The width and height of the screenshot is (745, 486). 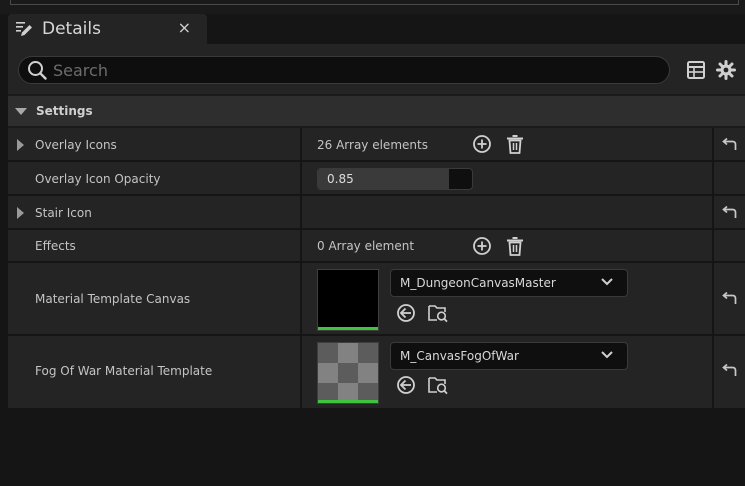 I want to click on tab-bar: Details ×, so click(x=372, y=29).